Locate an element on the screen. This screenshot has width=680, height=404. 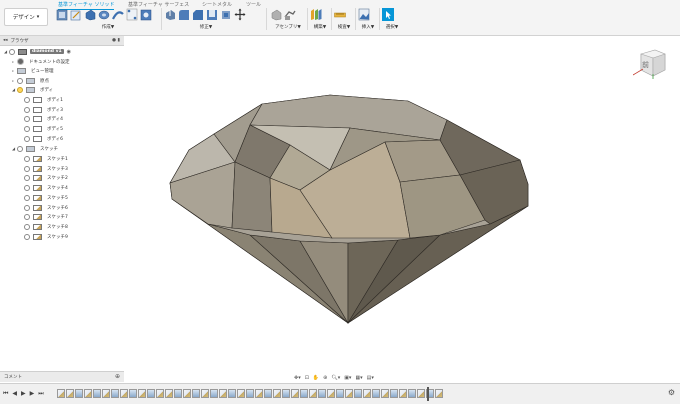
viewports-icon: ▤▾ is located at coordinates (370, 378).